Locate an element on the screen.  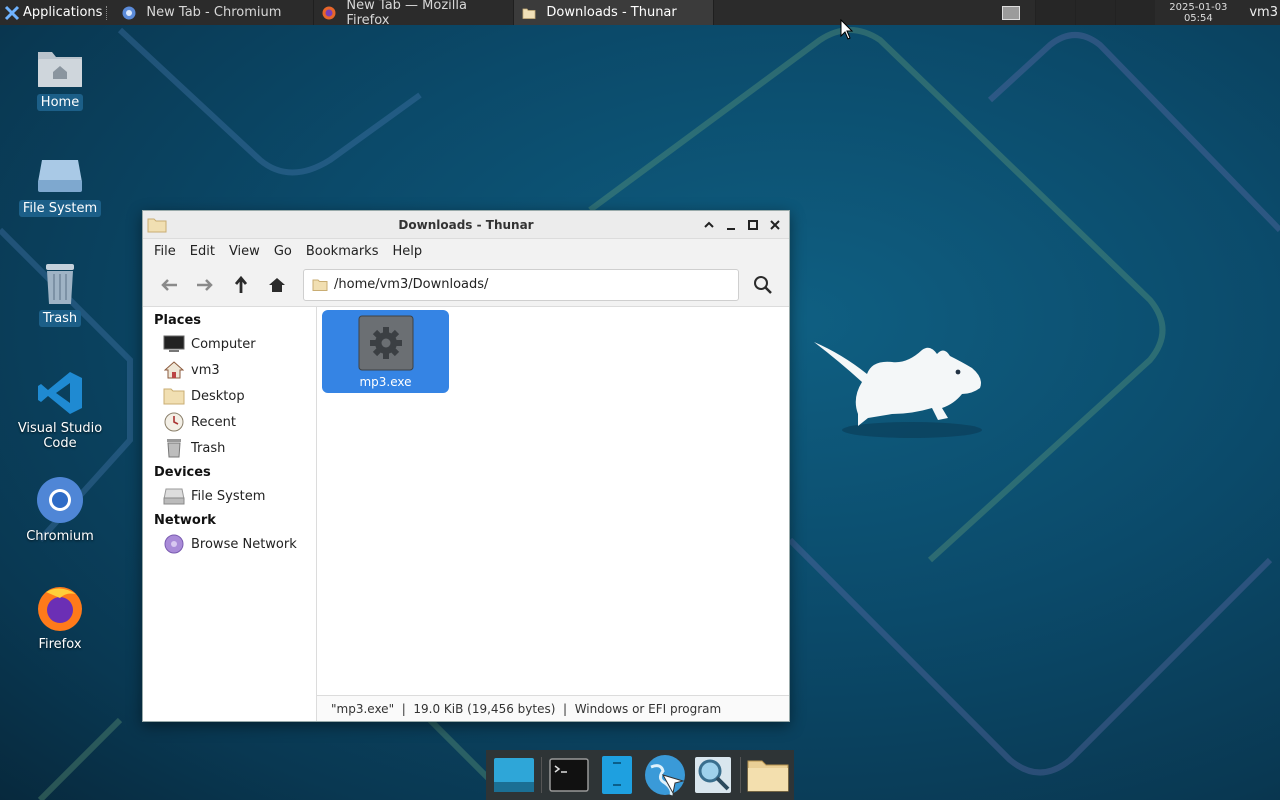
desktop-icon-label: Visual Studio Code is located at coordinates (60, 436).